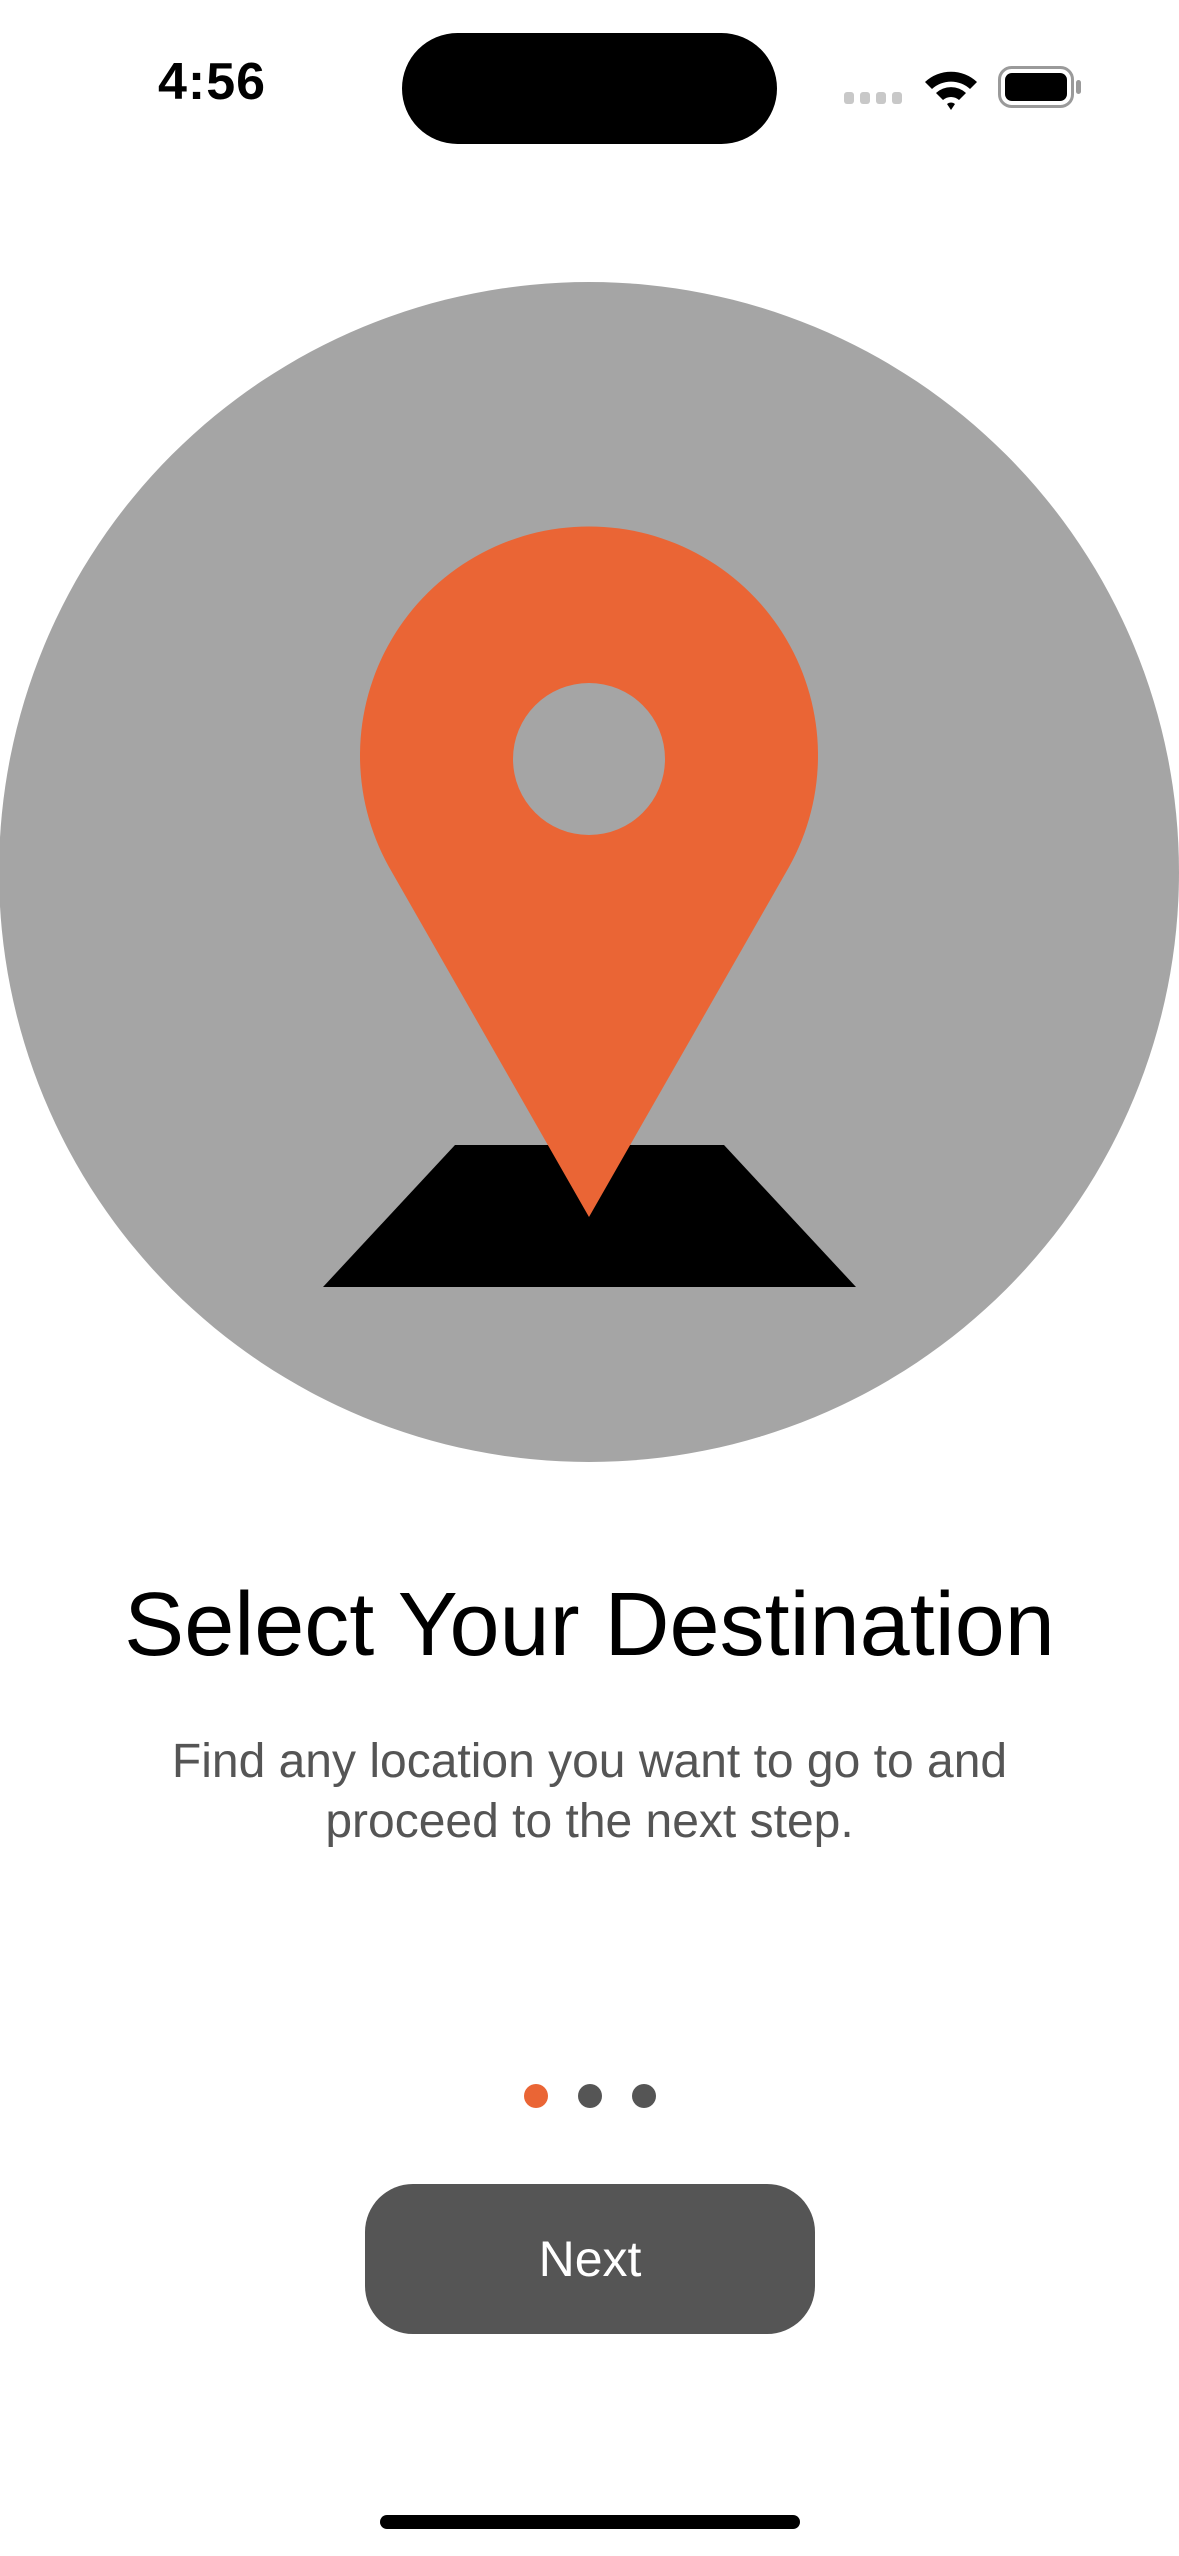  What do you see at coordinates (951, 90) in the screenshot?
I see `wifi-icon` at bounding box center [951, 90].